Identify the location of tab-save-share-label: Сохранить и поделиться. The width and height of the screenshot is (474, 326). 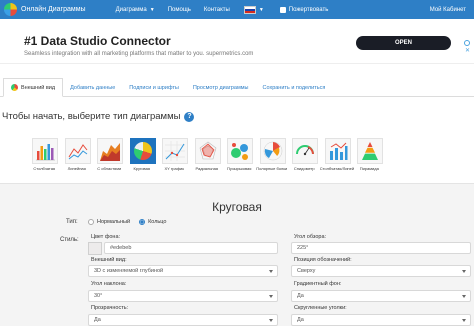
(294, 87).